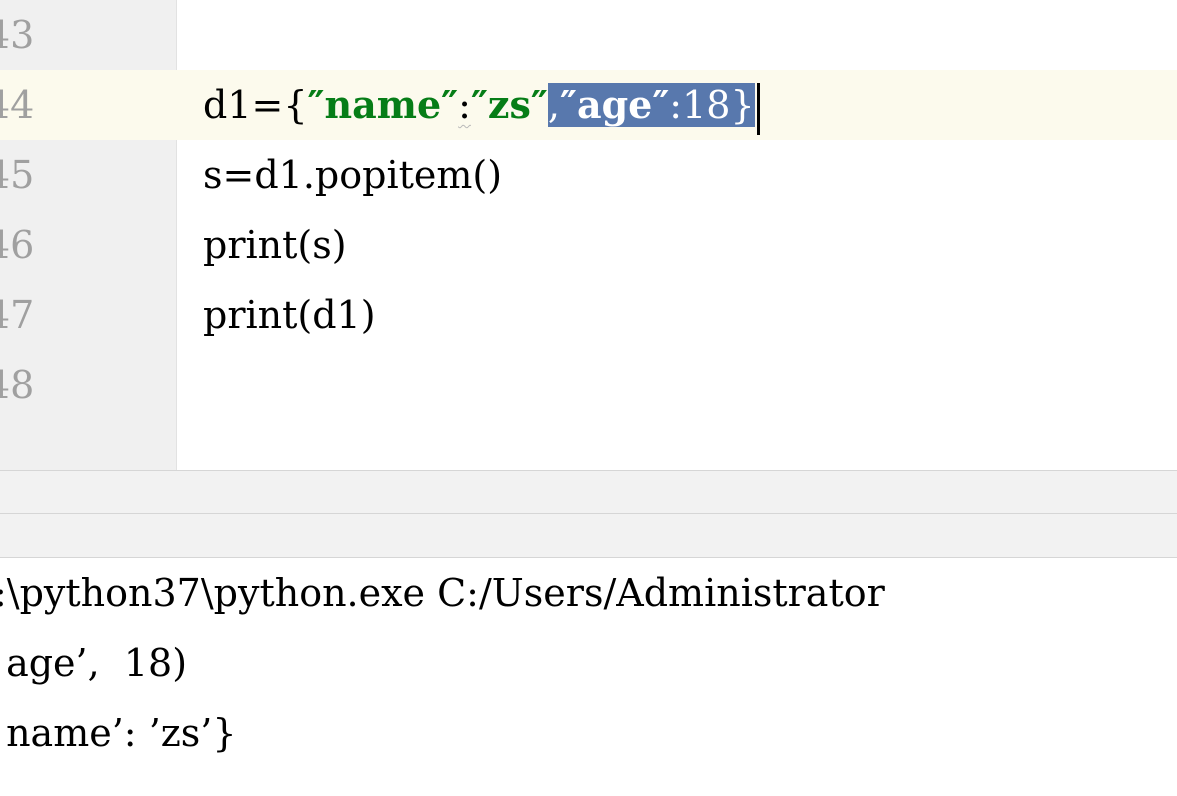 This screenshot has height=796, width=1177. What do you see at coordinates (275, 245) in the screenshot?
I see `code-text: print(s)` at bounding box center [275, 245].